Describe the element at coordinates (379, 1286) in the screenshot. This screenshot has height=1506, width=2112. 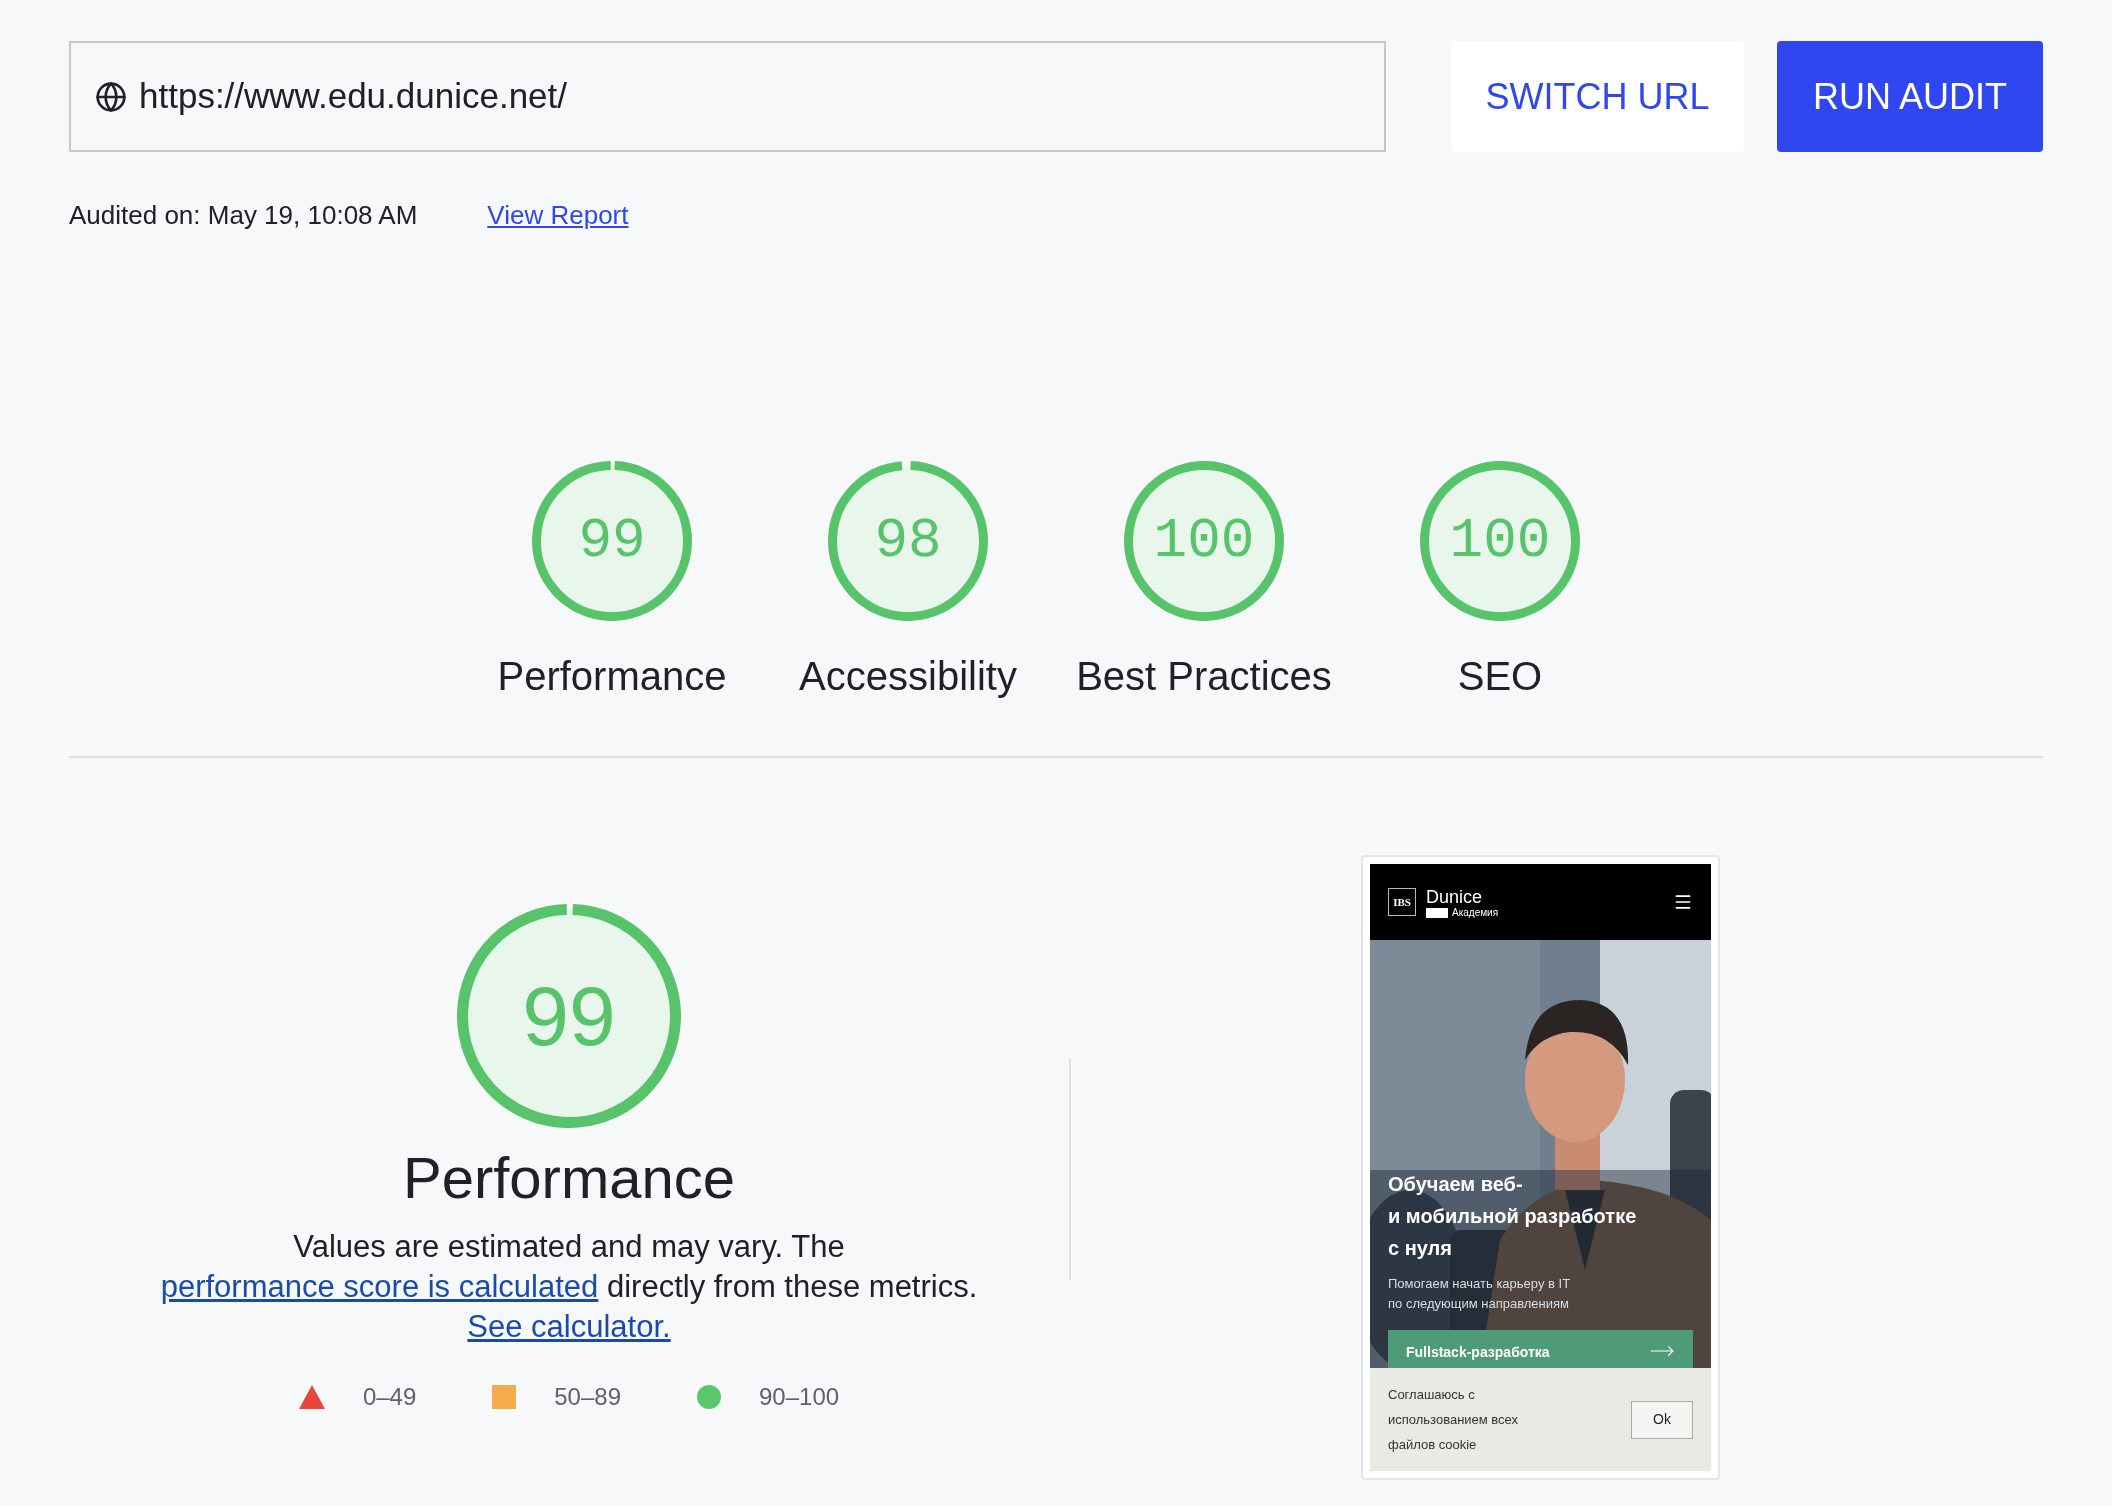
I see `description-link: performance score is calculated` at that location.